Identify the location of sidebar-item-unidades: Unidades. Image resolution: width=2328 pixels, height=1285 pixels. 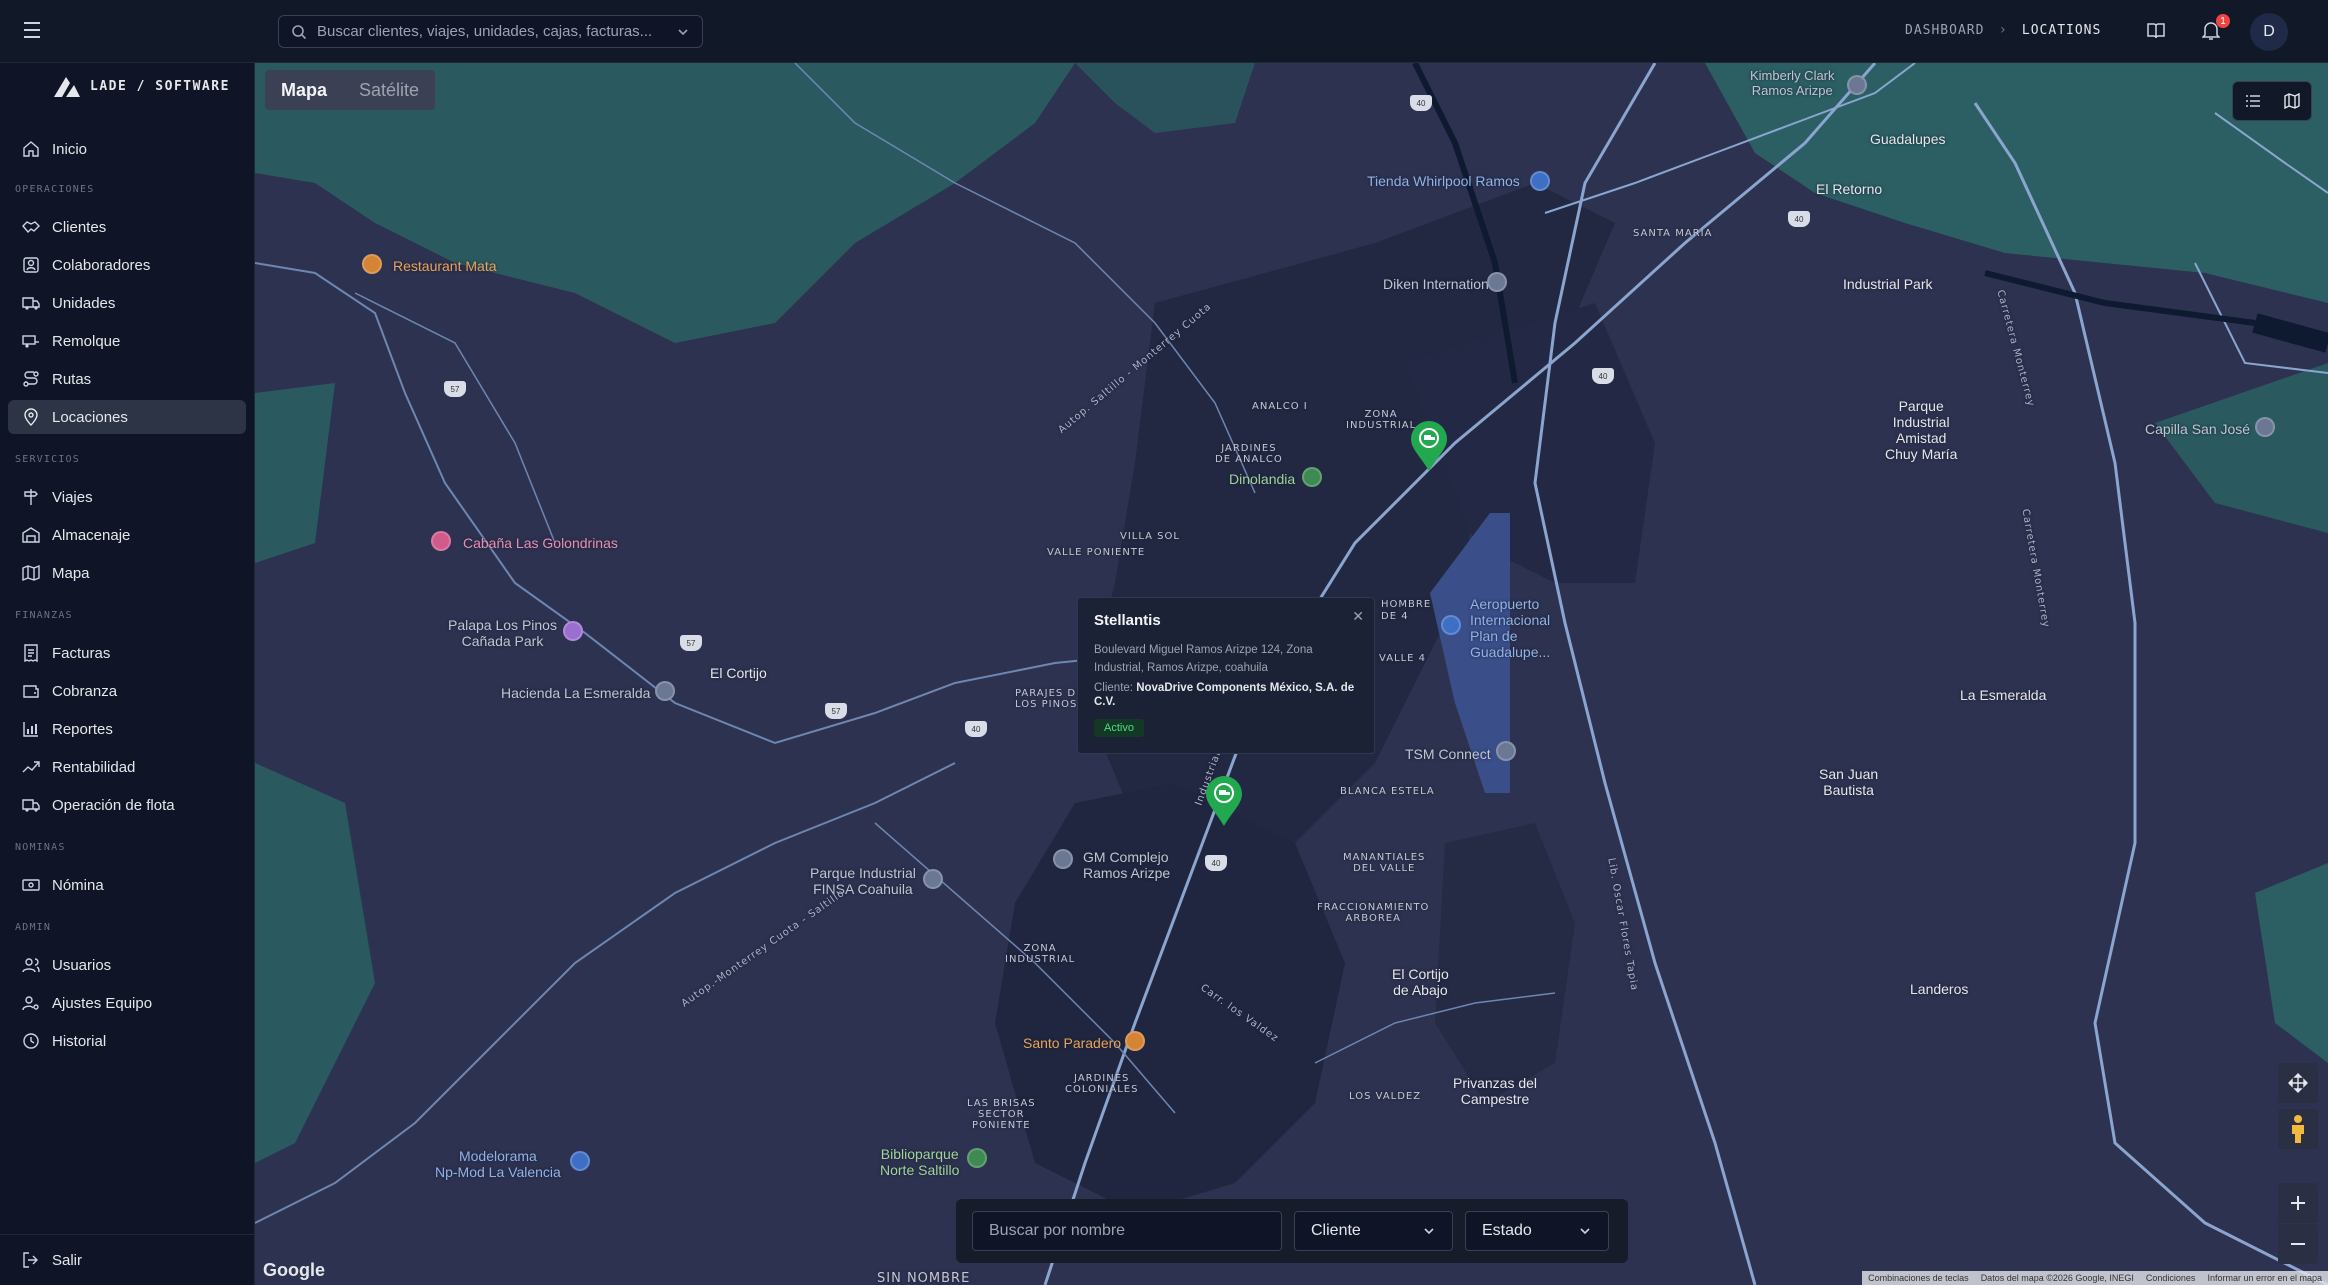
(127, 303).